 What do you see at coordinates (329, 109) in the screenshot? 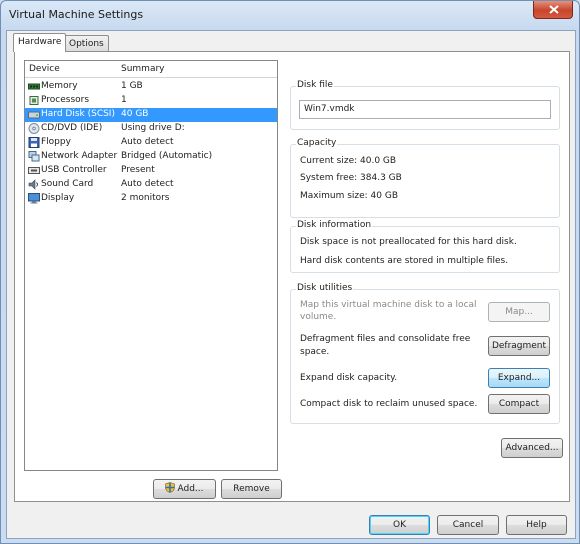
I see `disk-file-value: Win7.vmdk` at bounding box center [329, 109].